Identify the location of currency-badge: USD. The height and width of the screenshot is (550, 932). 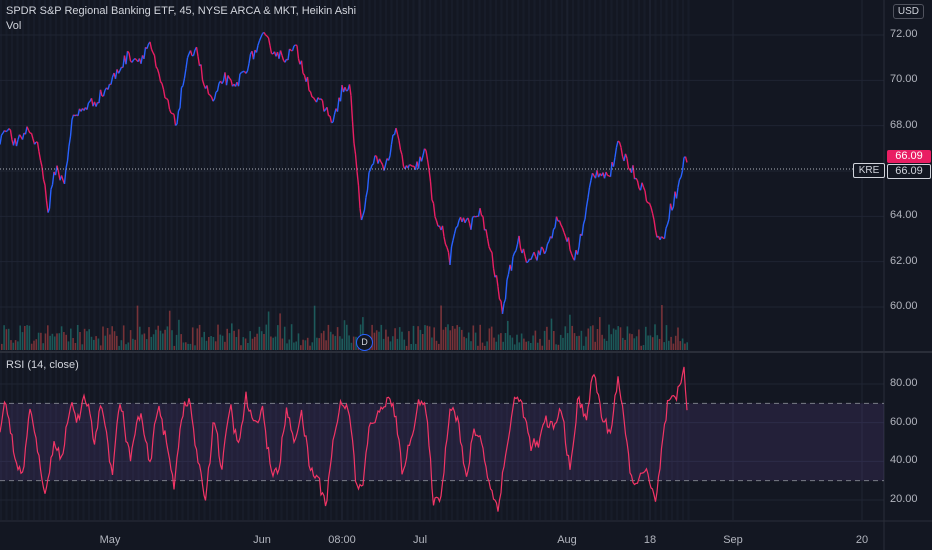
(908, 11).